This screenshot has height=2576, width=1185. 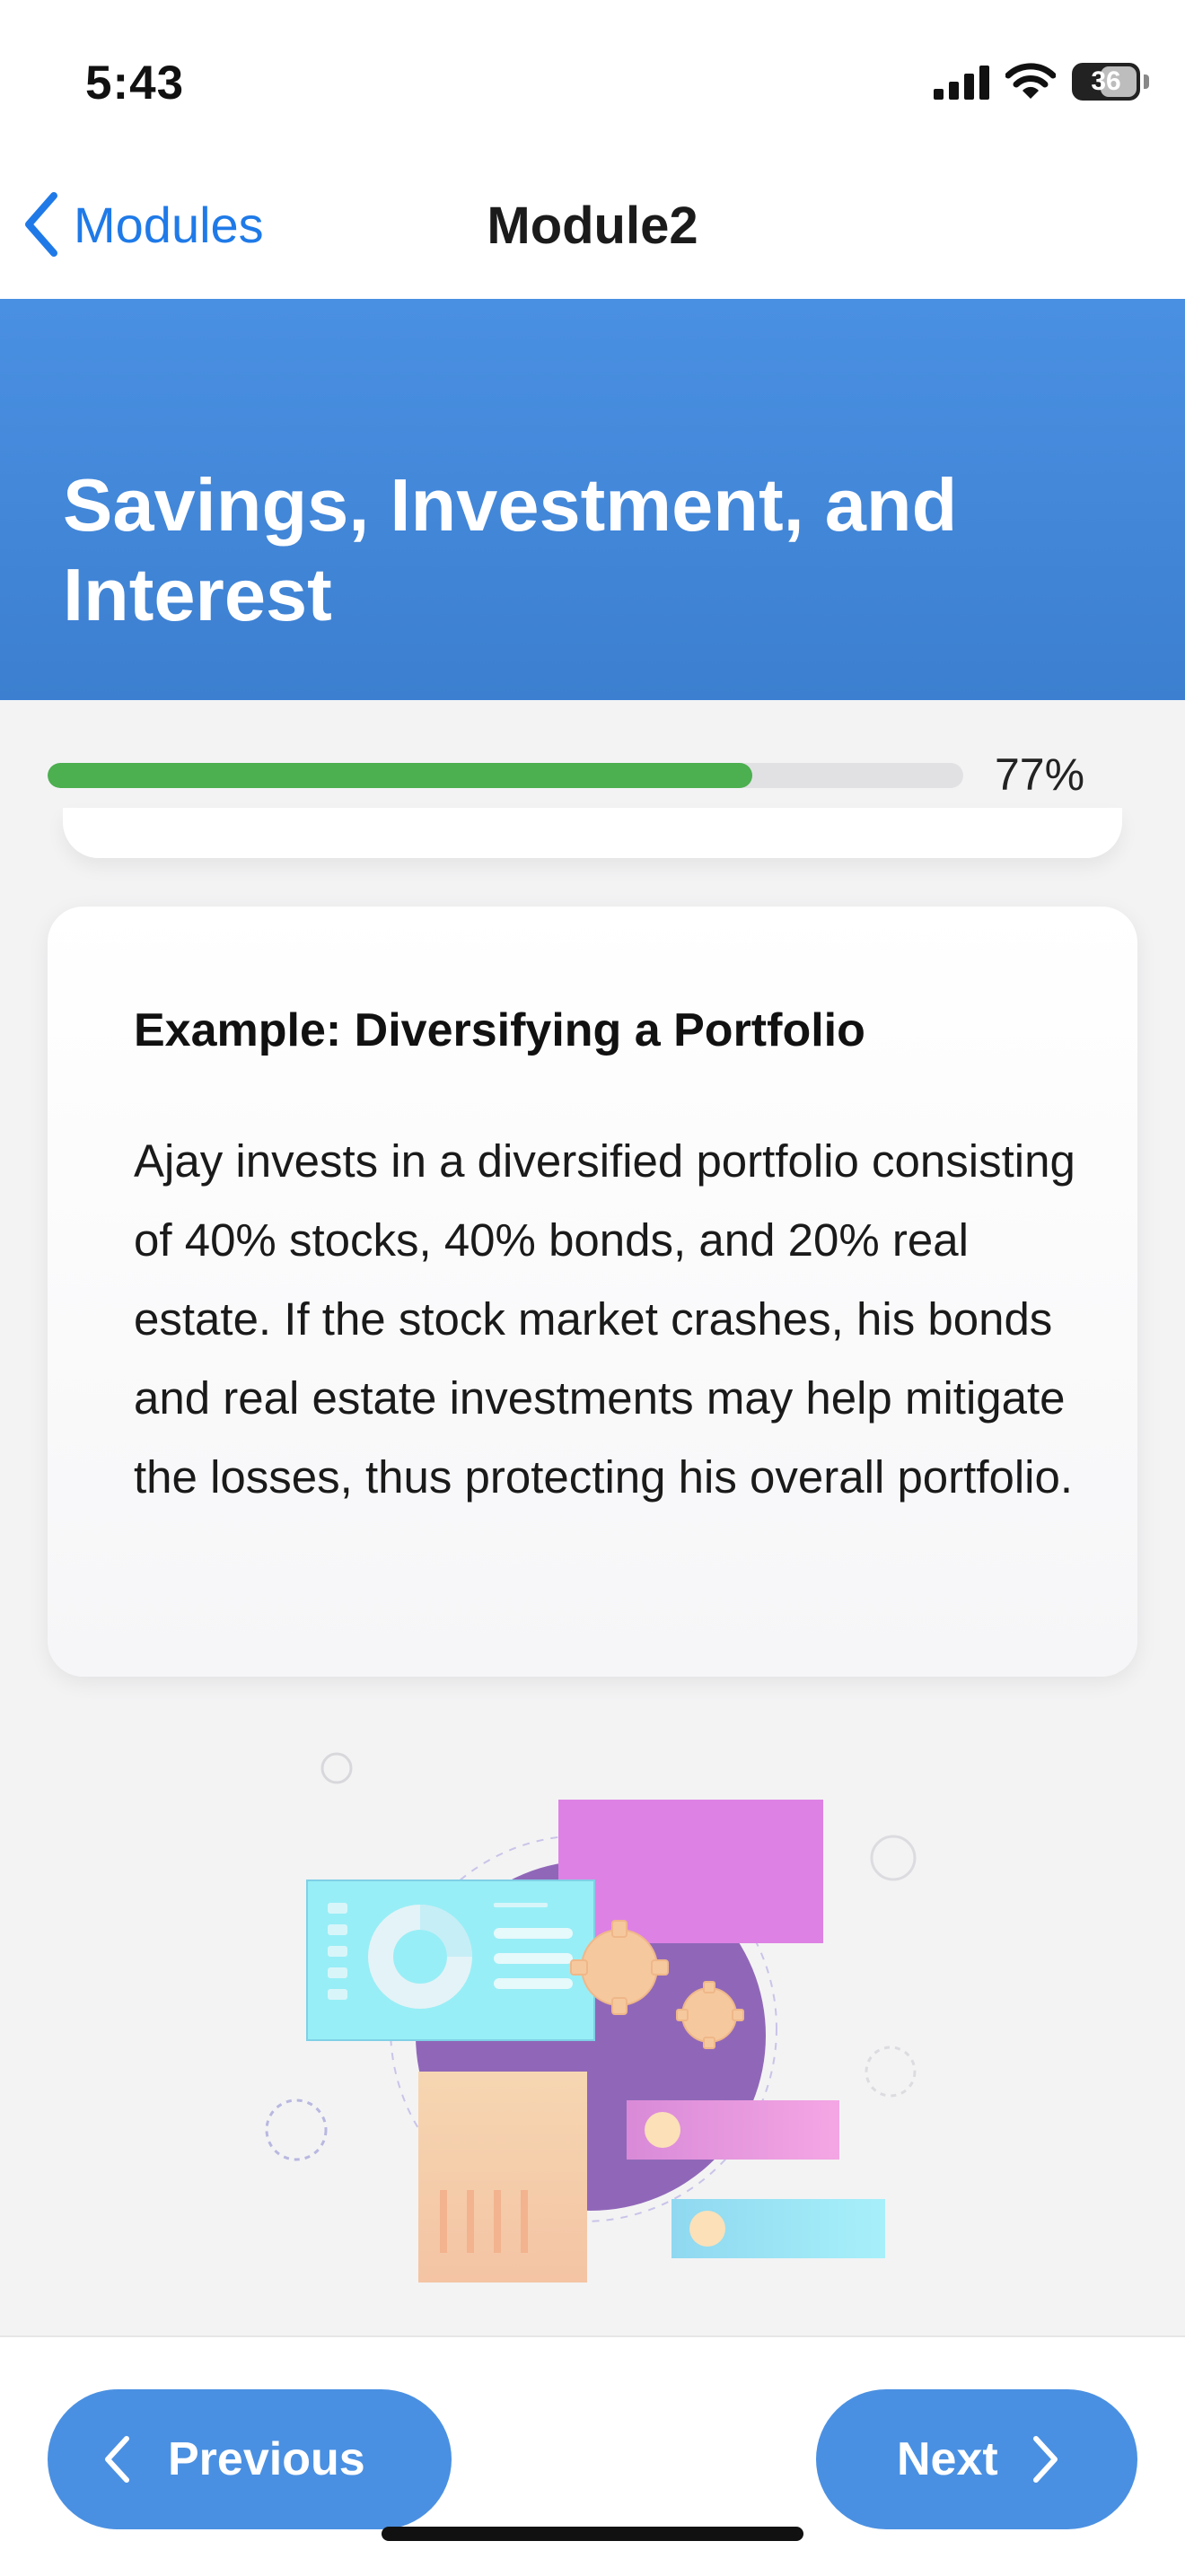 I want to click on previous-button: Previous, so click(x=250, y=2459).